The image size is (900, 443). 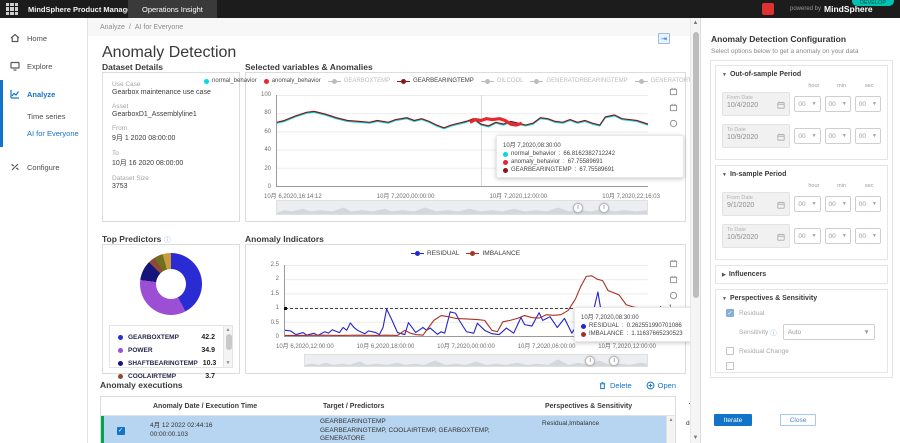 What do you see at coordinates (664, 38) in the screenshot?
I see `collapse-panel-icon: ⇥` at bounding box center [664, 38].